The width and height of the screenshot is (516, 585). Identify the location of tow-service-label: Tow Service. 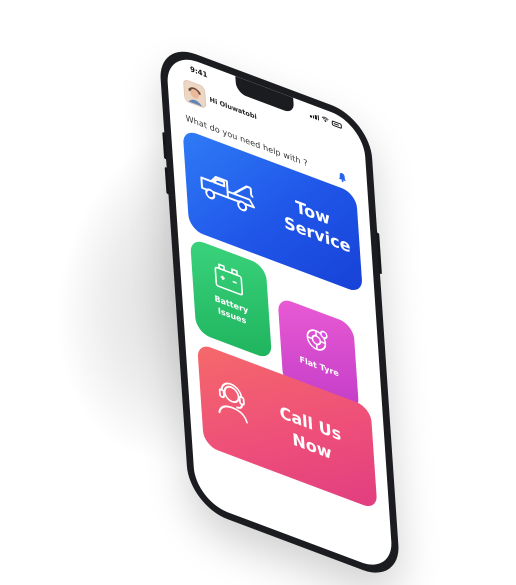
(316, 224).